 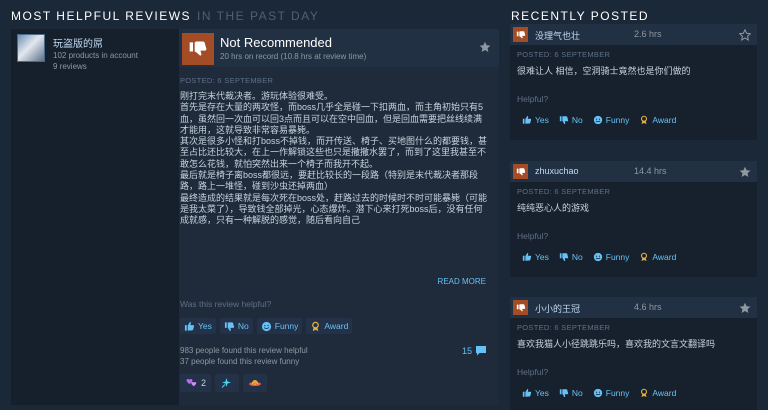 I want to click on section-title: MOST HELPFUL REVIEWS, so click(x=101, y=16).